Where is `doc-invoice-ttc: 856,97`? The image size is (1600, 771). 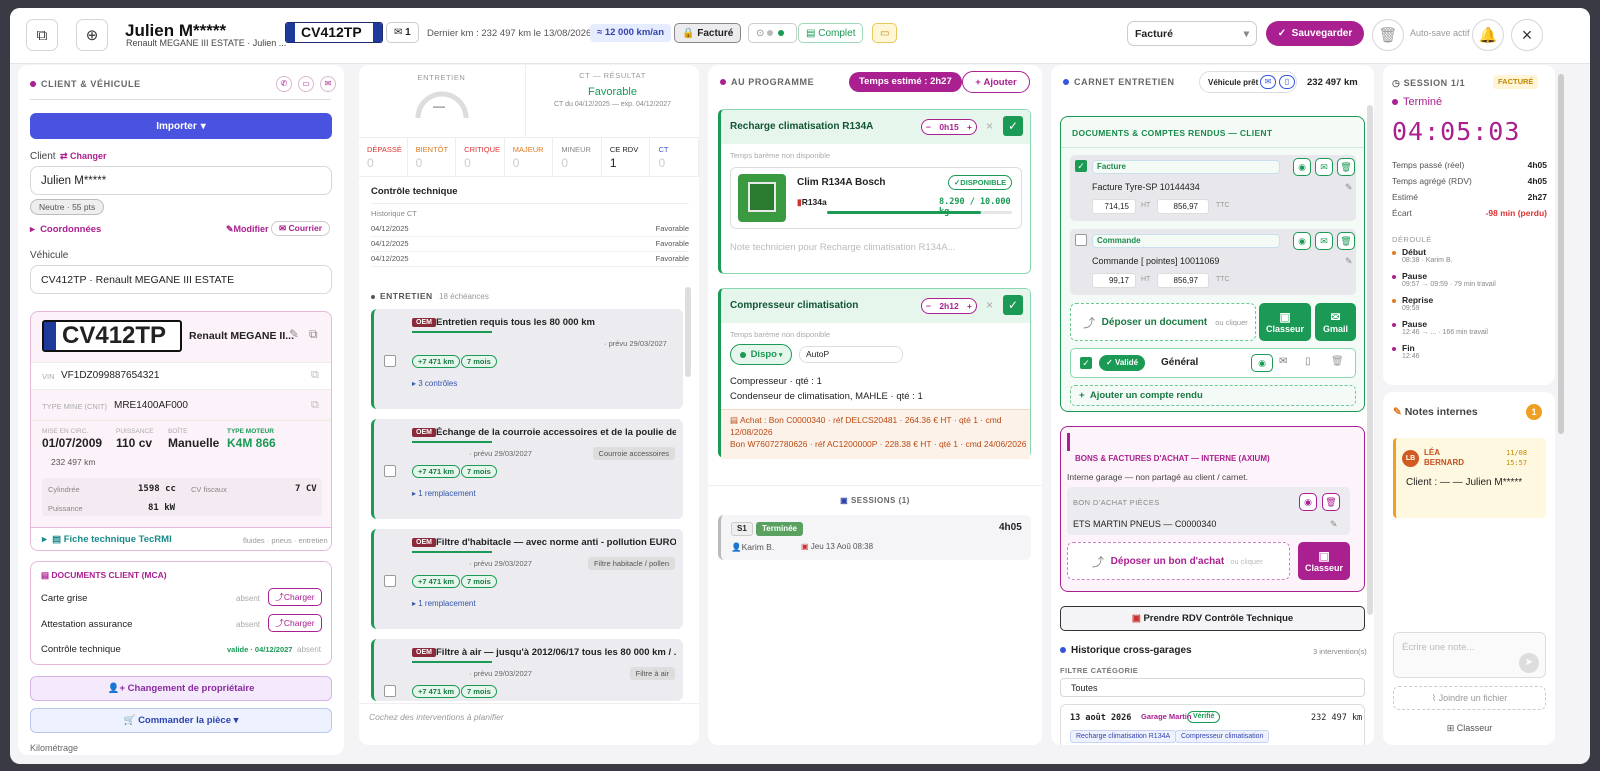
doc-invoice-ttc: 856,97 is located at coordinates (1183, 206).